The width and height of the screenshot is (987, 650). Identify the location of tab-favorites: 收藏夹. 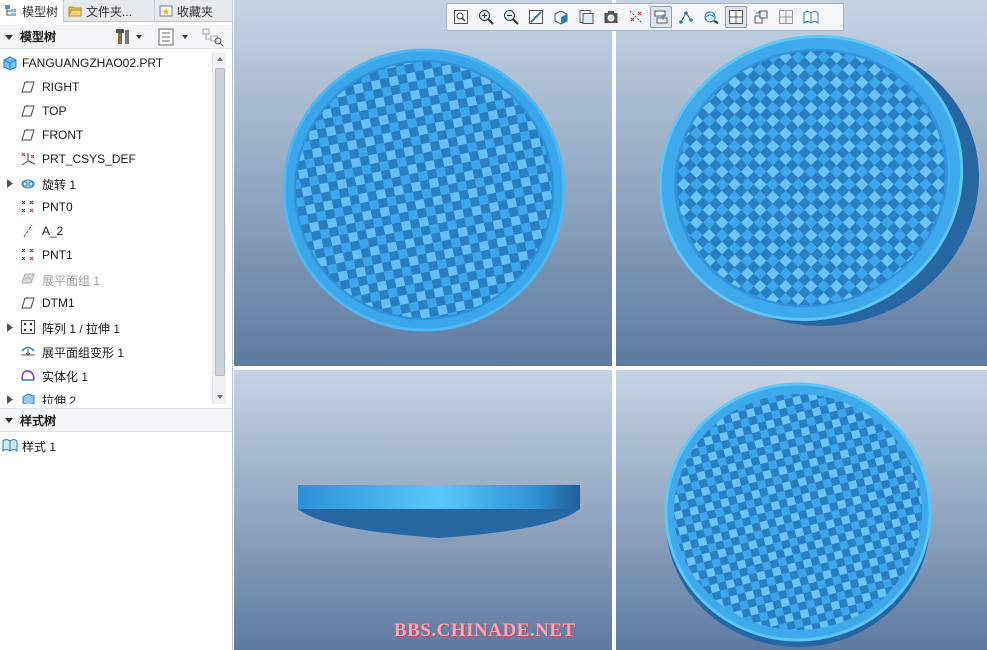
(194, 11).